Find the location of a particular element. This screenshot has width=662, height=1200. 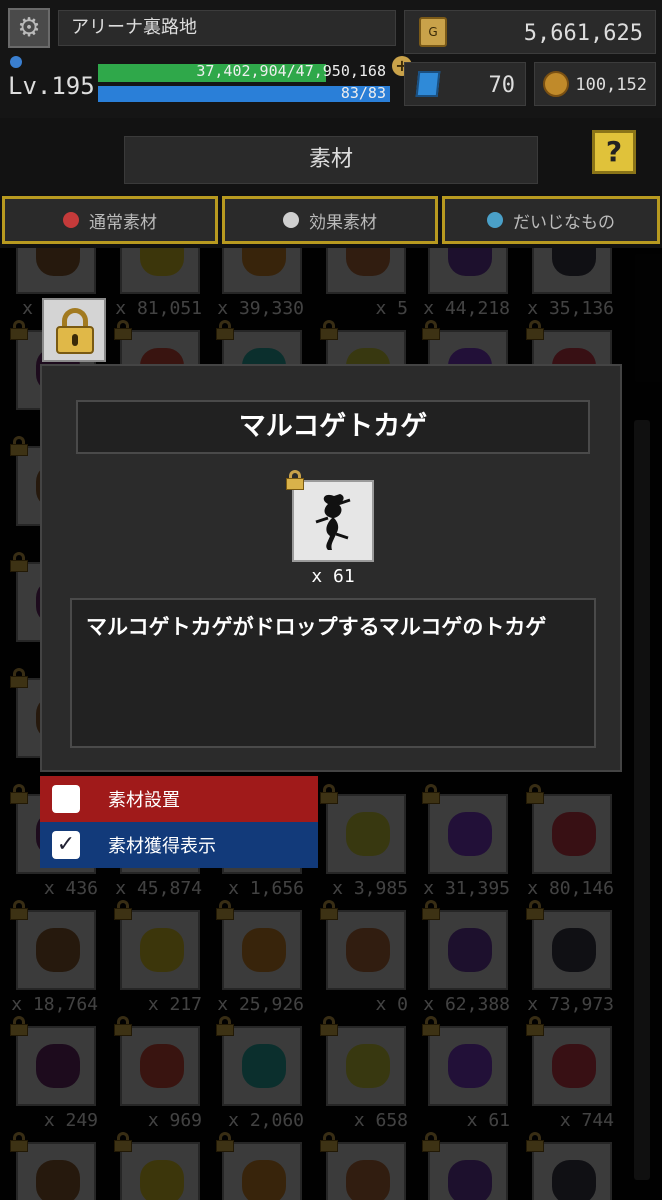

gem-value: 70 is located at coordinates (502, 85).